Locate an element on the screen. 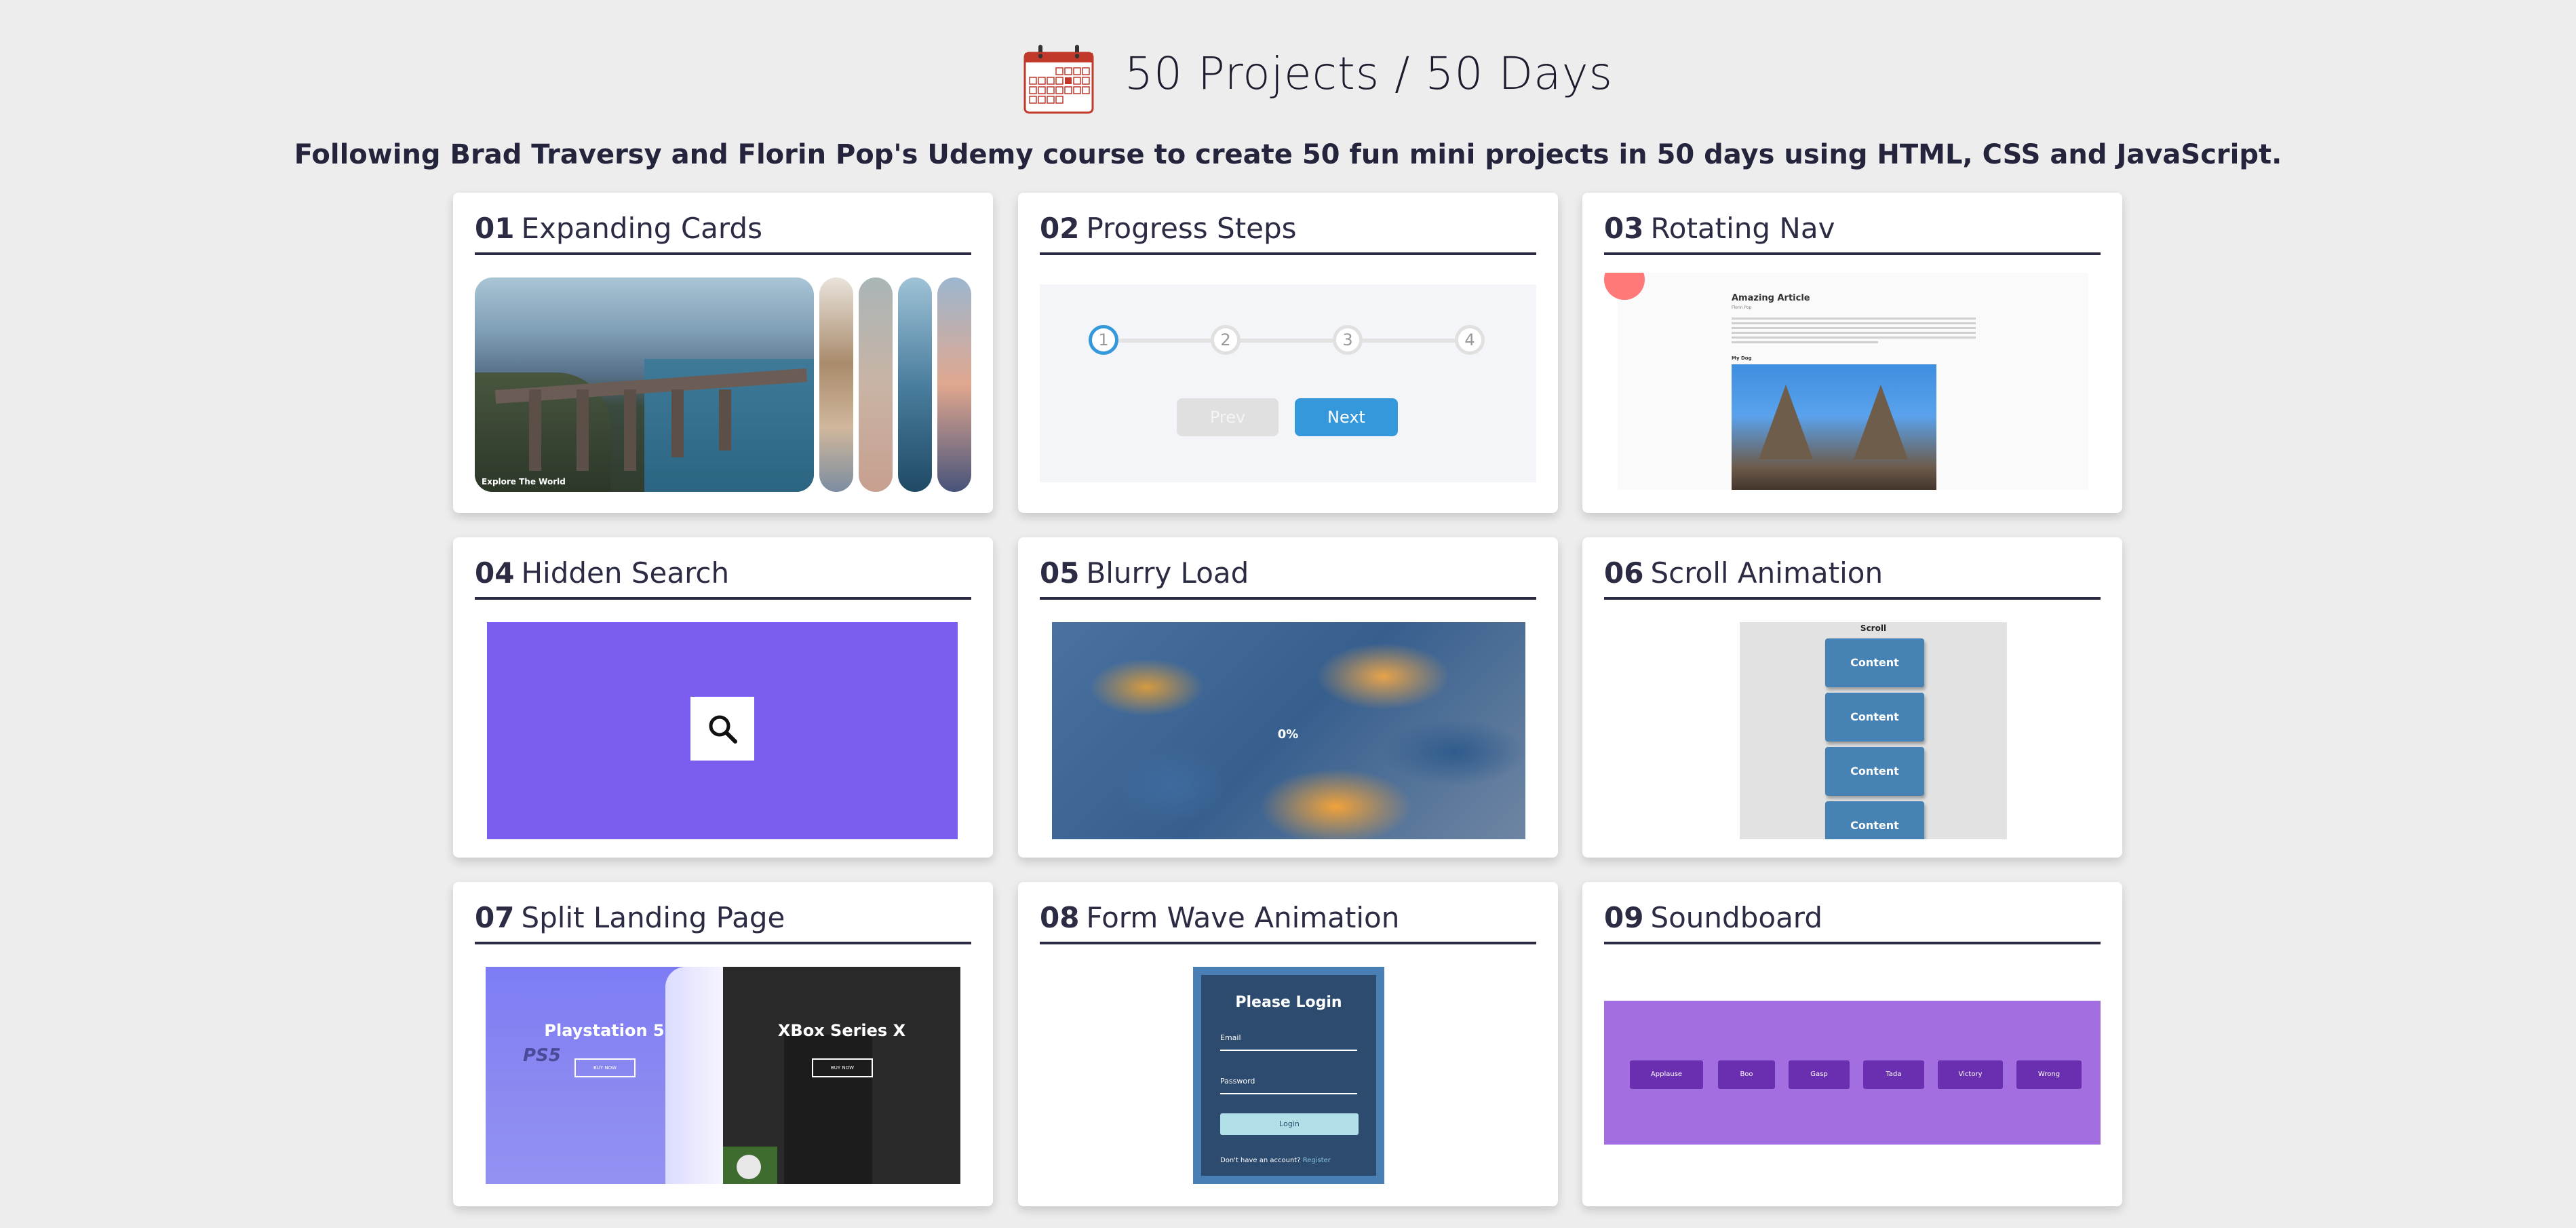 The height and width of the screenshot is (1228, 2576). sound-button: Applause is located at coordinates (1666, 1074).